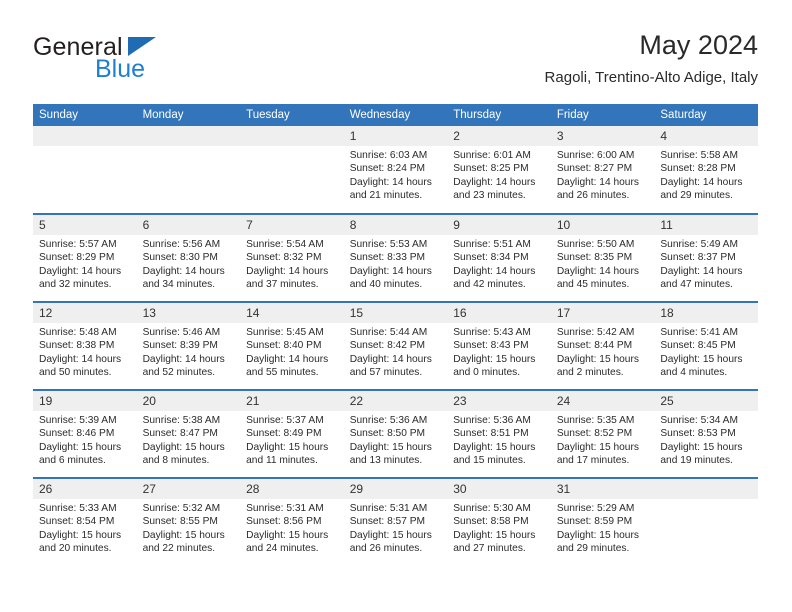  What do you see at coordinates (395, 115) in the screenshot?
I see `weekday-header-wednesday: Wednesday` at bounding box center [395, 115].